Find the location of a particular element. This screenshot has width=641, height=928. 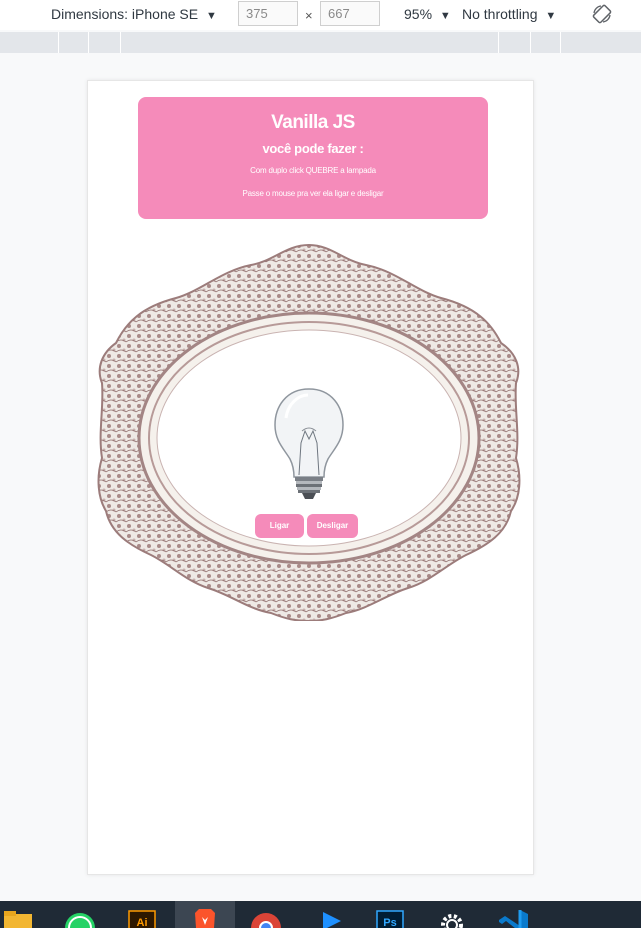

svg-text: Ai is located at coordinates (142, 922).